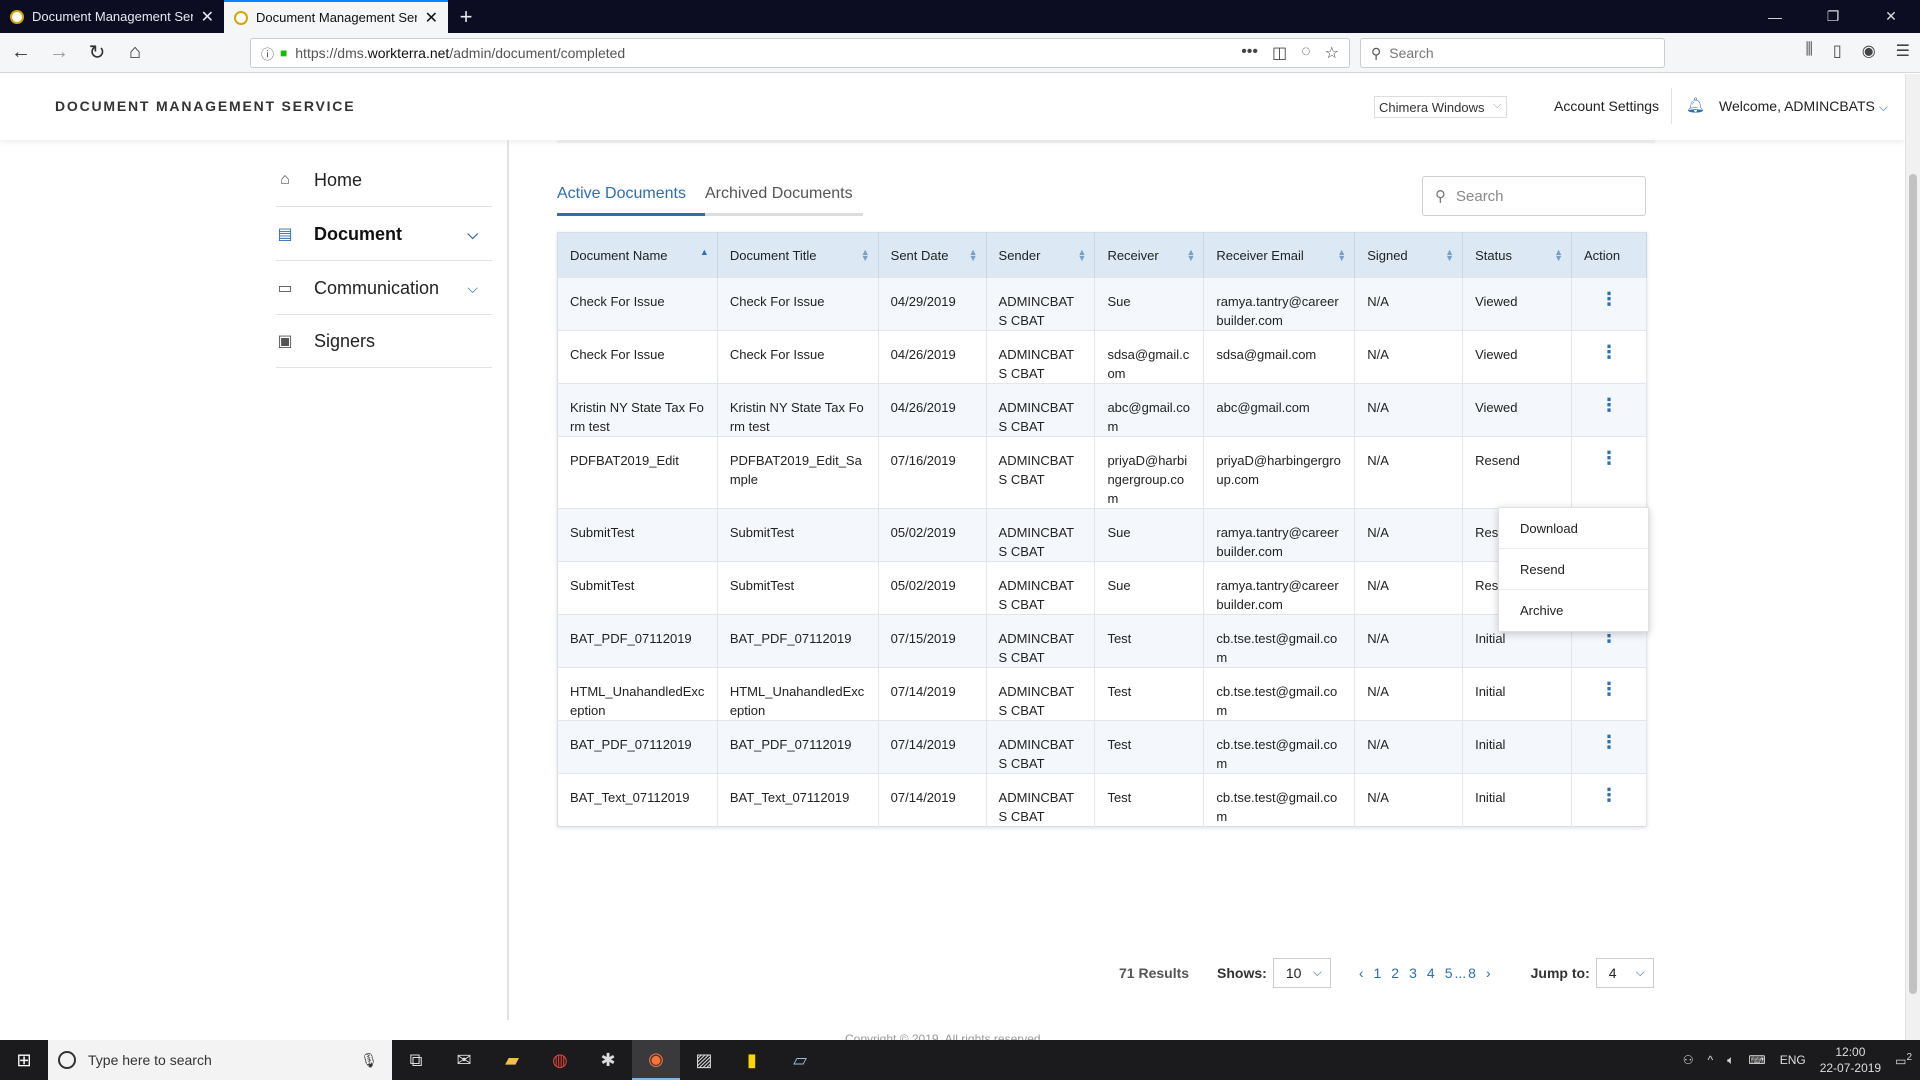 The width and height of the screenshot is (1920, 1080). What do you see at coordinates (1449, 973) in the screenshot?
I see `page-link-5: 5` at bounding box center [1449, 973].